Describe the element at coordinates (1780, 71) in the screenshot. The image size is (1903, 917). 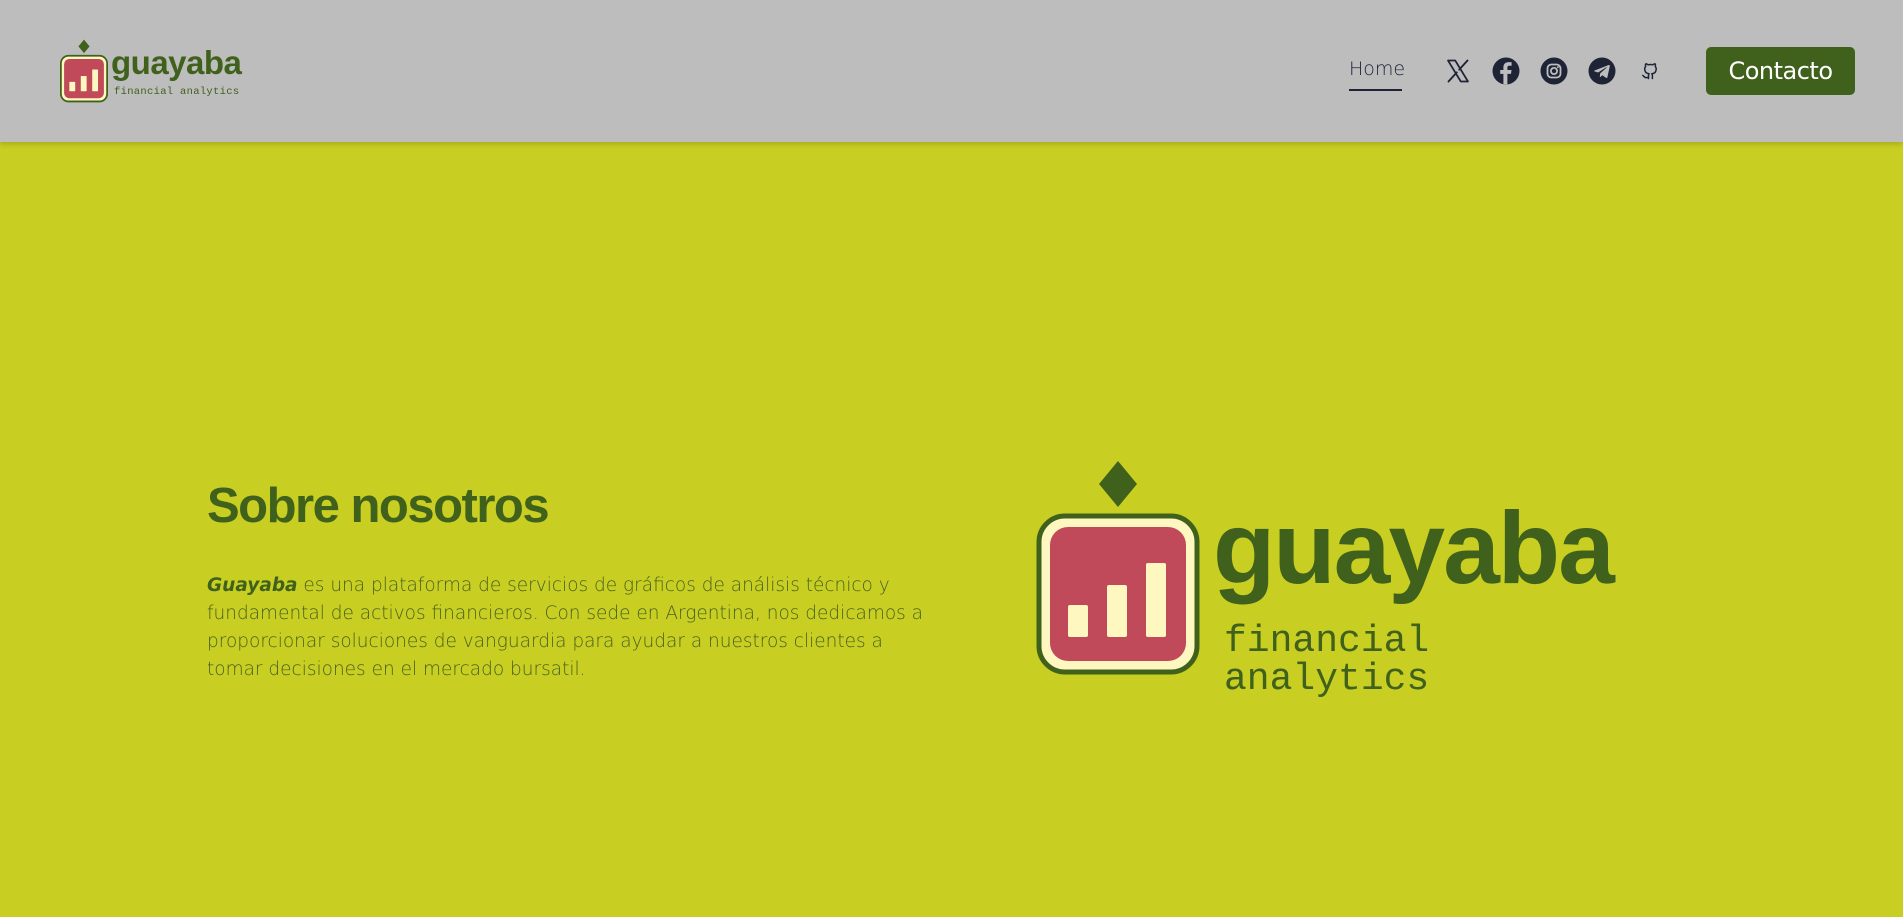
I see `contact-button: Contacto` at that location.